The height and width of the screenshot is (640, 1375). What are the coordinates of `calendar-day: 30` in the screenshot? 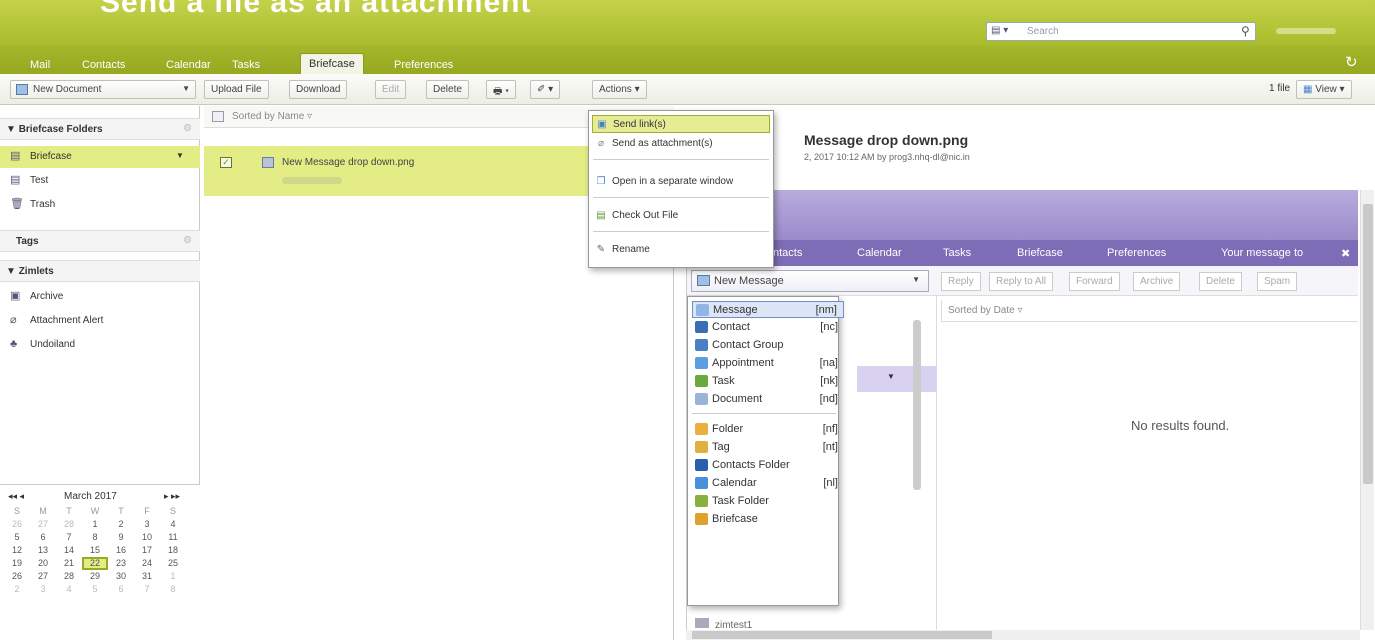 It's located at (121, 576).